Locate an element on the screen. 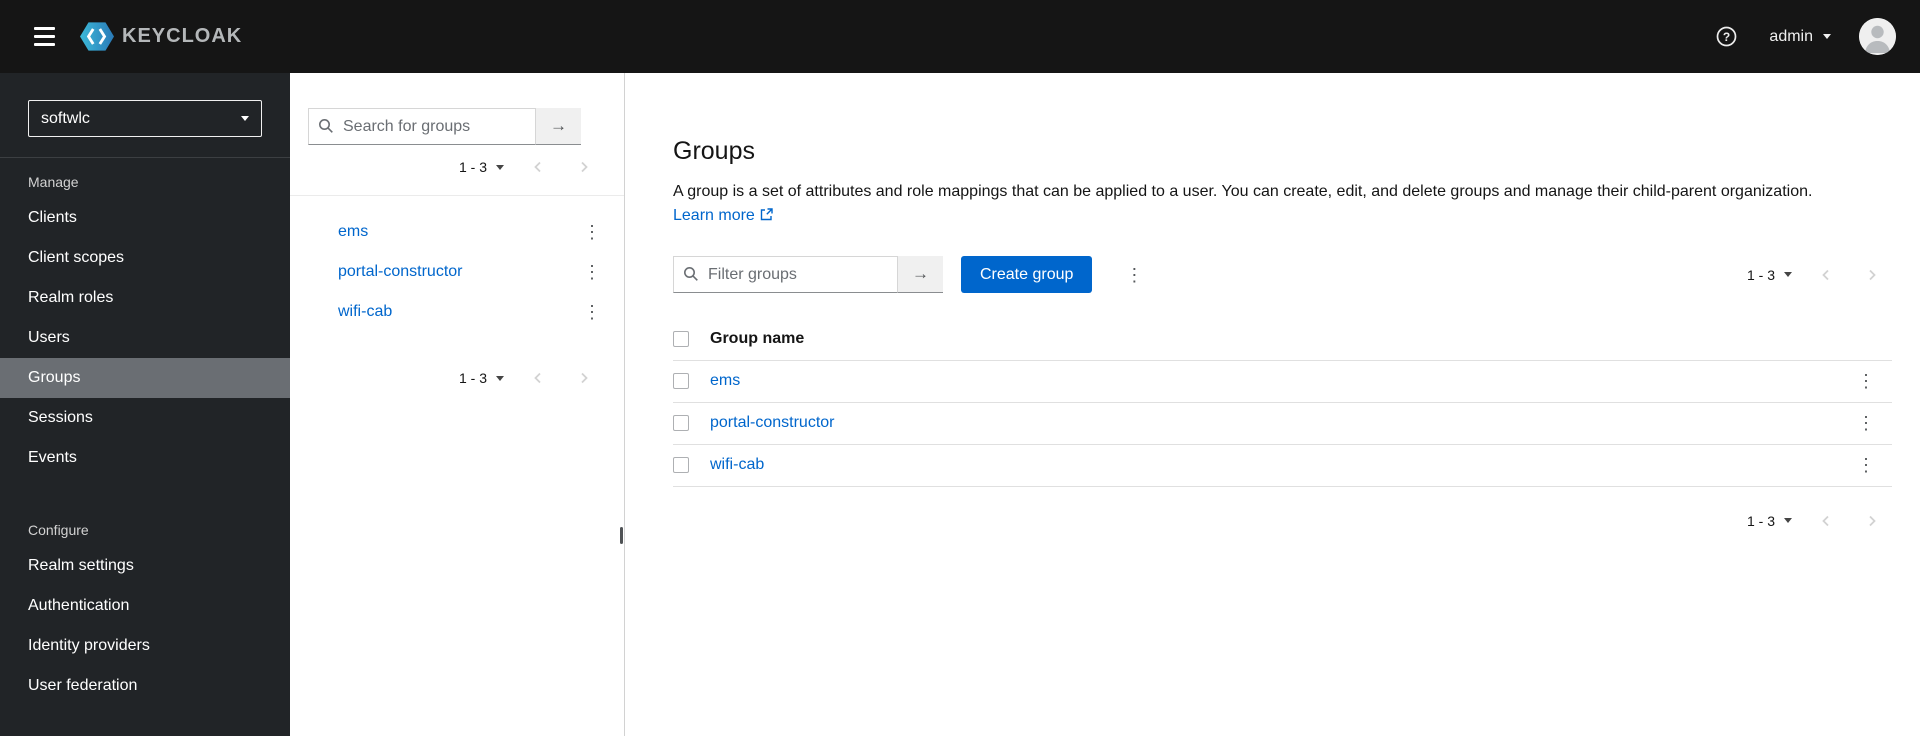  page-title: Groups is located at coordinates (714, 151).